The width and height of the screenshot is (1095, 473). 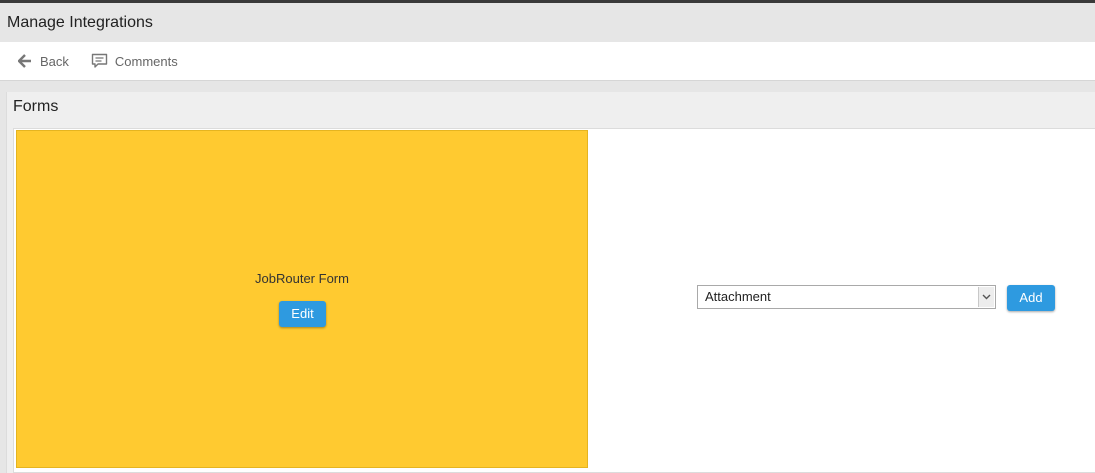 What do you see at coordinates (146, 61) in the screenshot?
I see `comments-label: Comments` at bounding box center [146, 61].